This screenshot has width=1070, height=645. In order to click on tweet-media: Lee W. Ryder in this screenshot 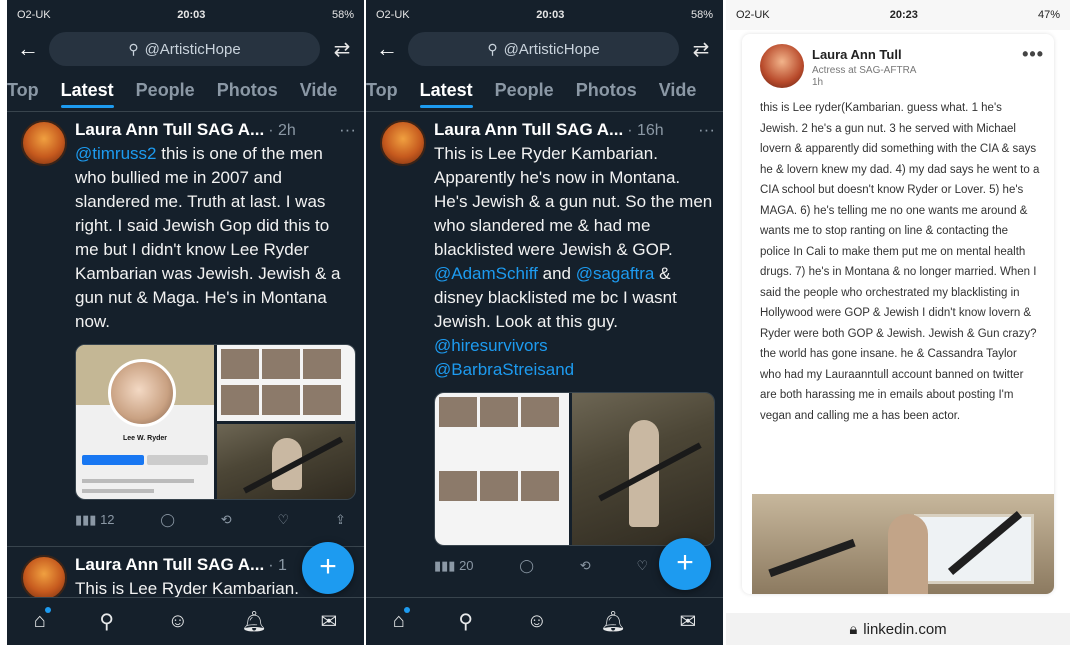, I will do `click(215, 422)`.